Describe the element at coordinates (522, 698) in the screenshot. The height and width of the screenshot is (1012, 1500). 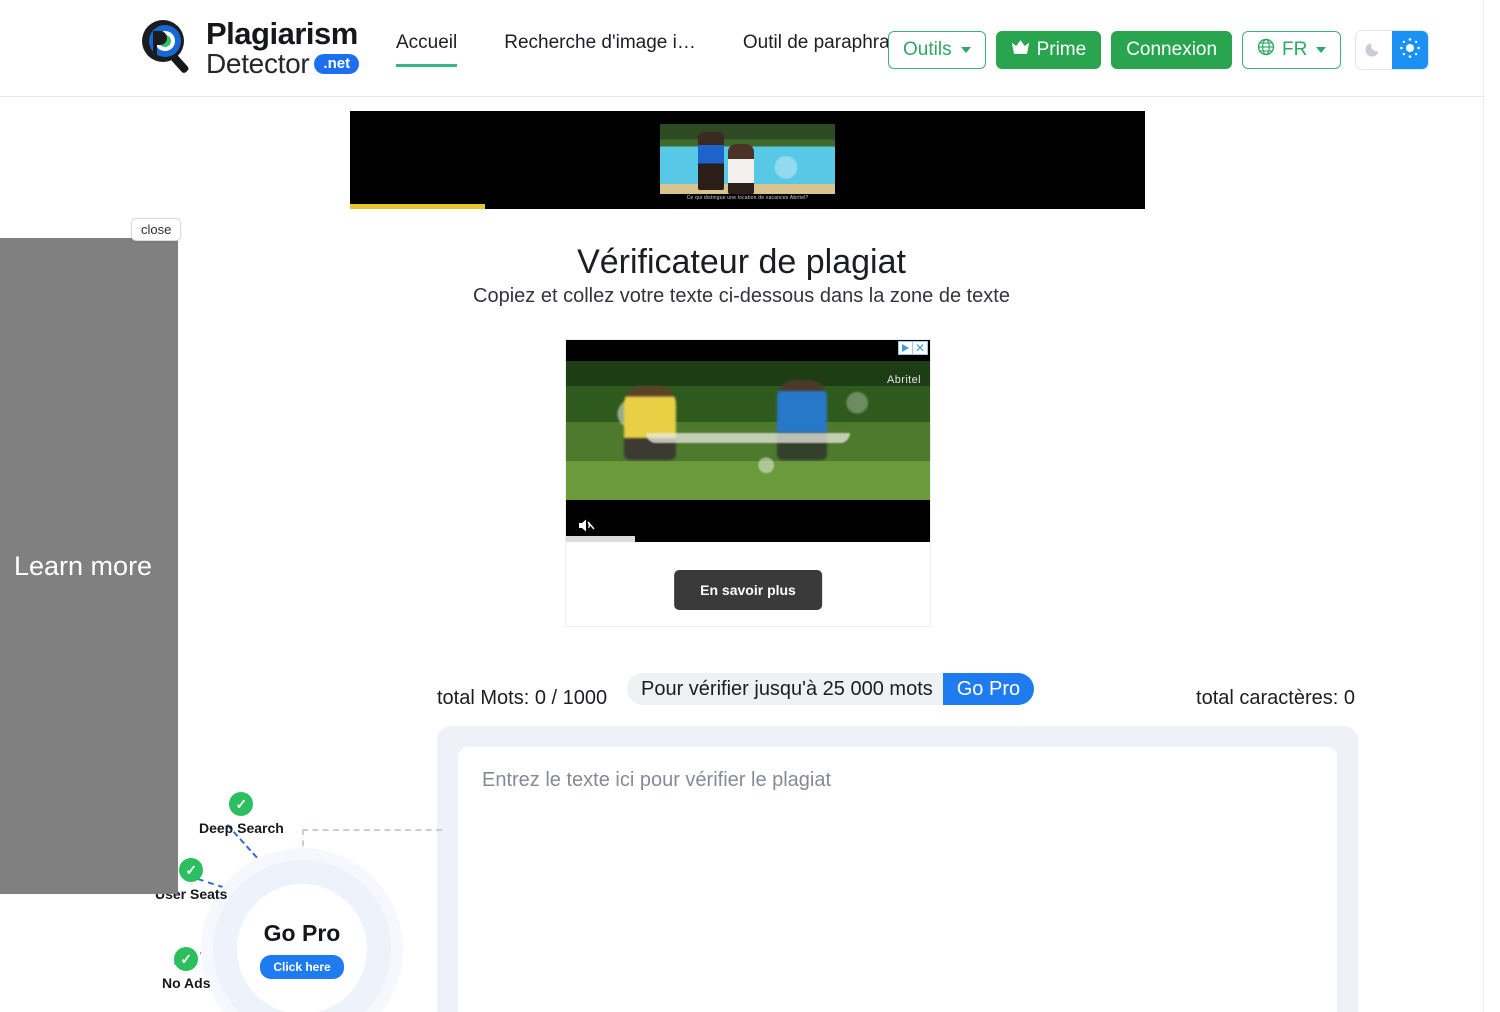
I see `word-count-label: total Mots: 0 / 1000` at that location.